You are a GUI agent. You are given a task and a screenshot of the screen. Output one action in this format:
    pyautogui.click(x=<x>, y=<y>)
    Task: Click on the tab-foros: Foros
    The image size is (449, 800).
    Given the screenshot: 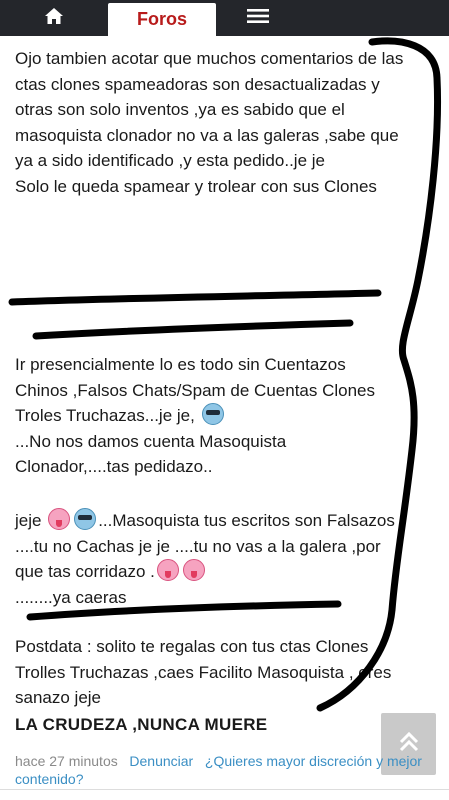 What is the action you would take?
    pyautogui.click(x=162, y=19)
    